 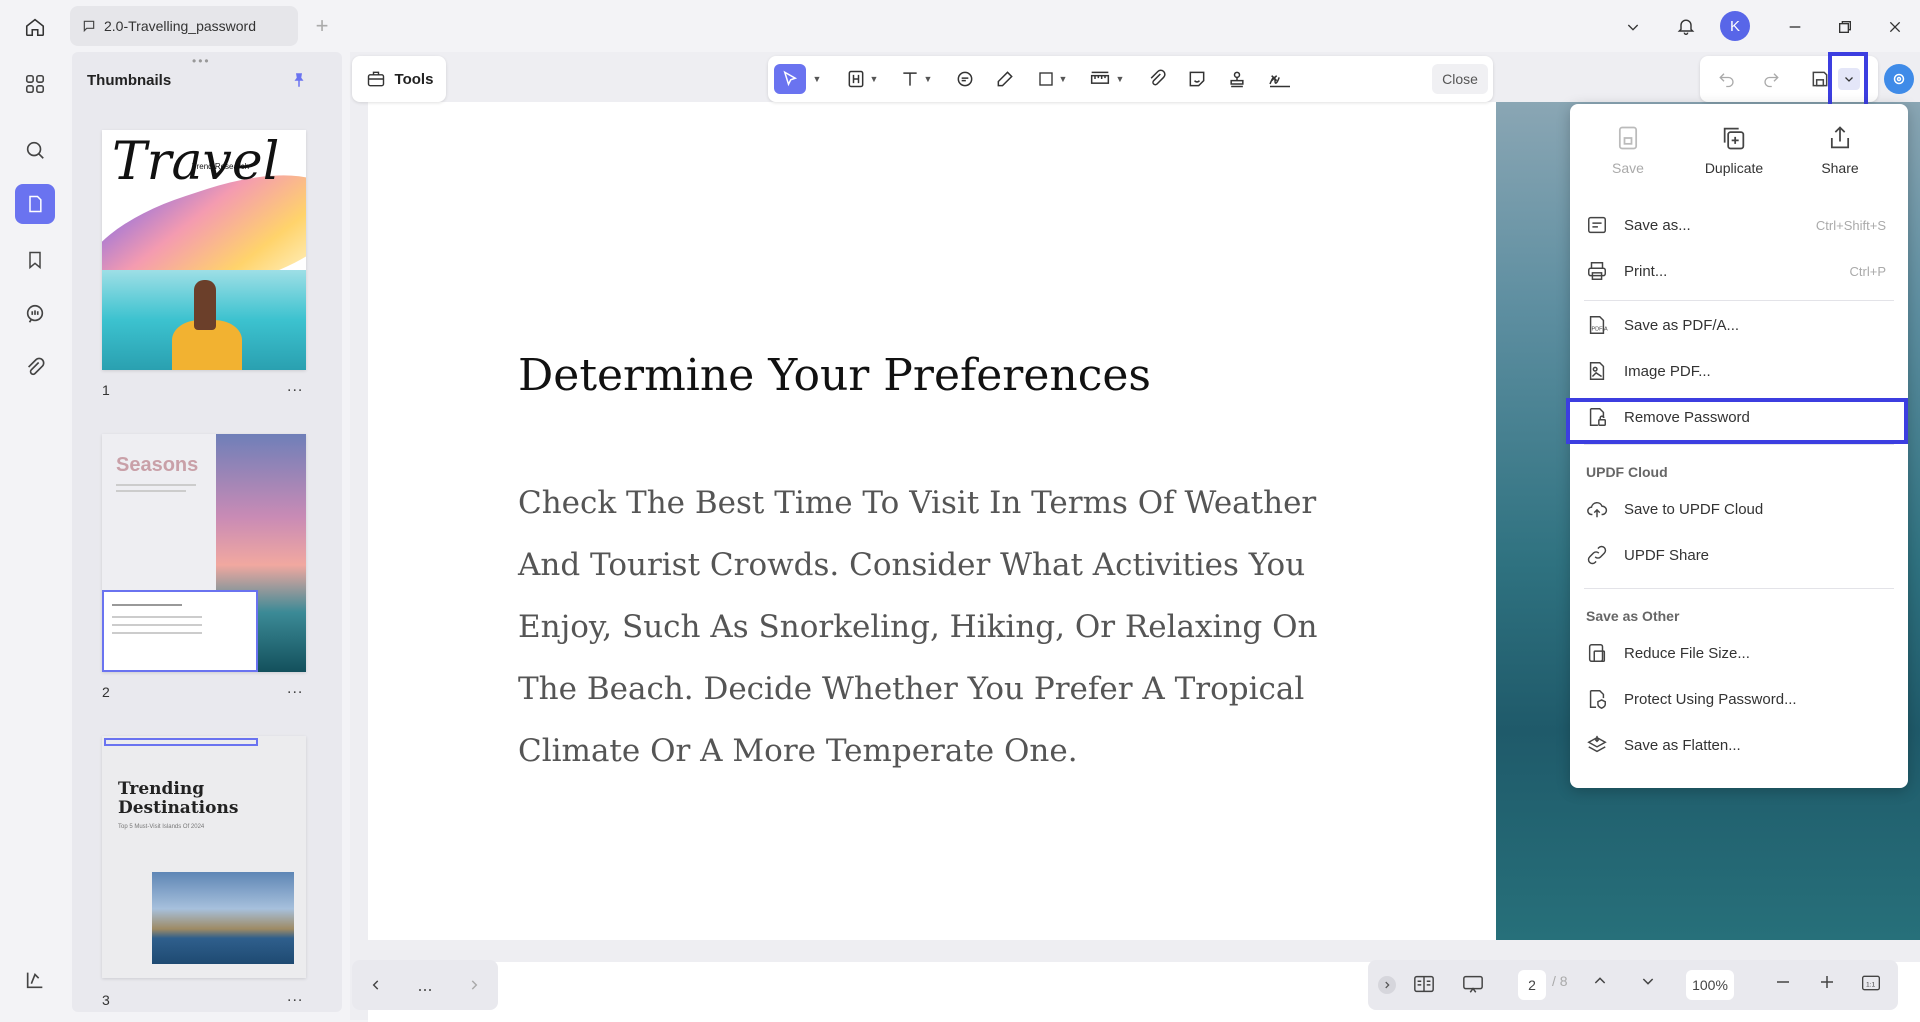 What do you see at coordinates (790, 79) in the screenshot?
I see `select-cursor-icon` at bounding box center [790, 79].